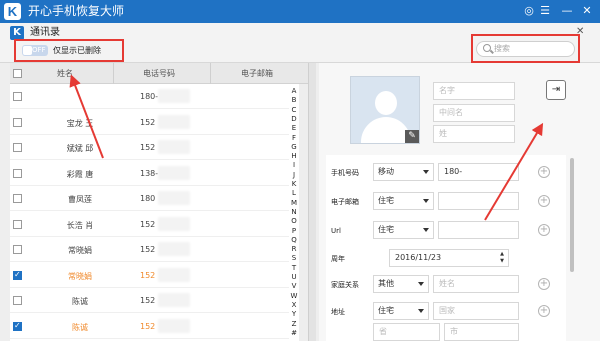  I want to click on first-name-field: 名字, so click(474, 91).